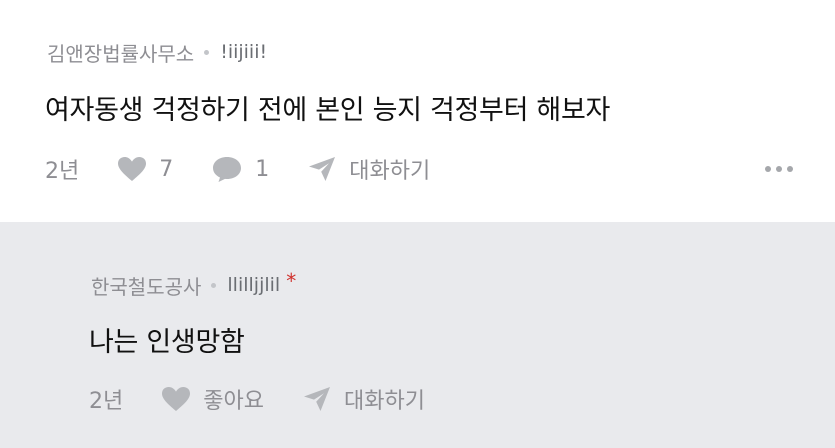 The height and width of the screenshot is (448, 835). Describe the element at coordinates (253, 285) in the screenshot. I see `reply-nickname: llilljjlil` at that location.